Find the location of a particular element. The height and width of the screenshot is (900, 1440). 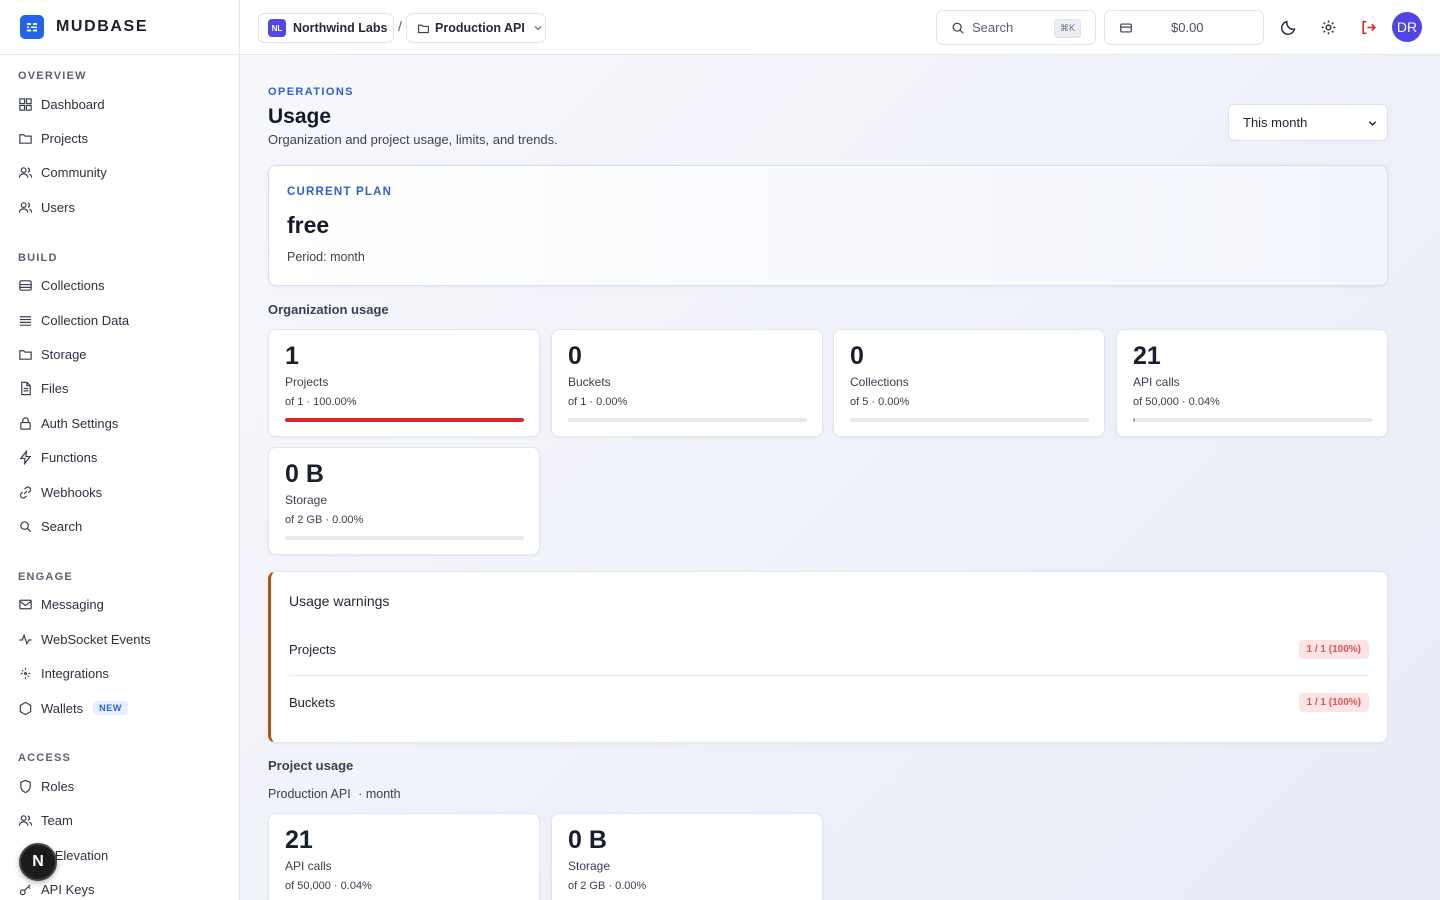

theme-toggle-button is located at coordinates (1288, 27).